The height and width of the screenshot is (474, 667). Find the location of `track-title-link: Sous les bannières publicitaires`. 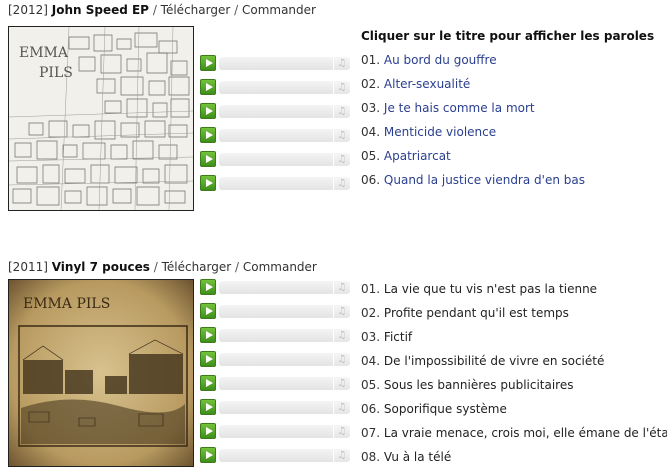

track-title-link: Sous les bannières publicitaires is located at coordinates (479, 385).